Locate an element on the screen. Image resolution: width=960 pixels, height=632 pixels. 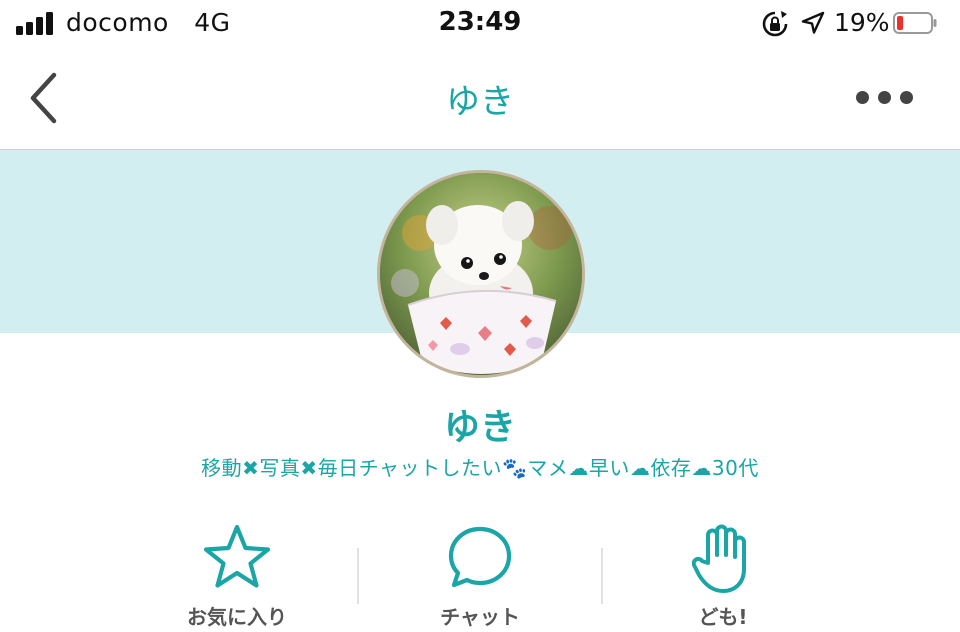
chat-label: チャット is located at coordinates (480, 617).